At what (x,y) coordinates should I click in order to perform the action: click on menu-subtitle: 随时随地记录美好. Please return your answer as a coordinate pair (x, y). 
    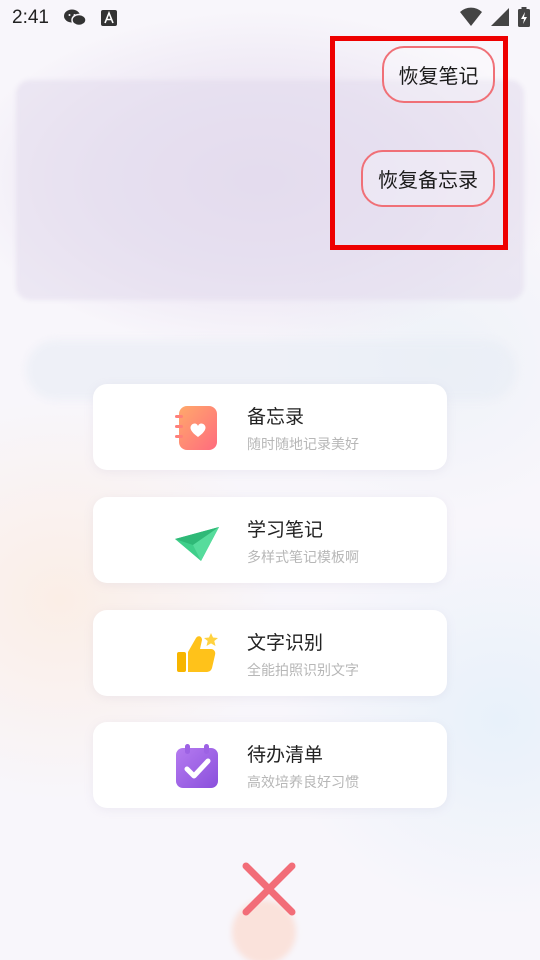
    Looking at the image, I should click on (303, 445).